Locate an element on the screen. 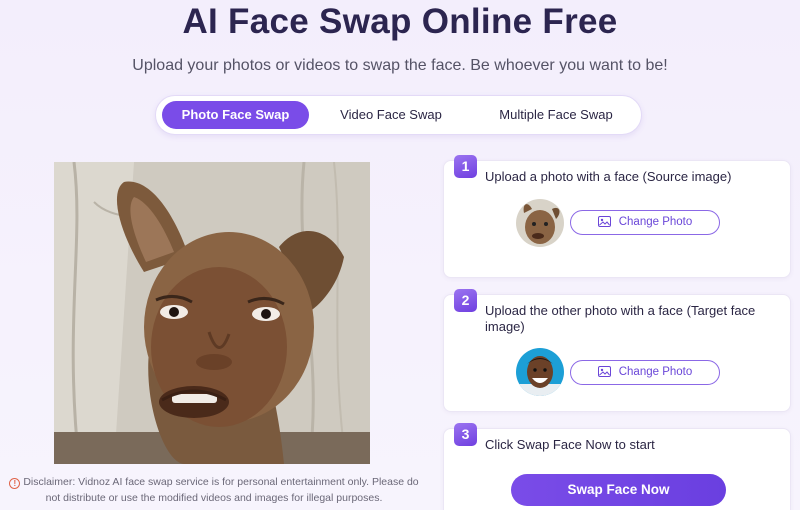 This screenshot has height=510, width=800. target-photo-thumbnail is located at coordinates (540, 372).